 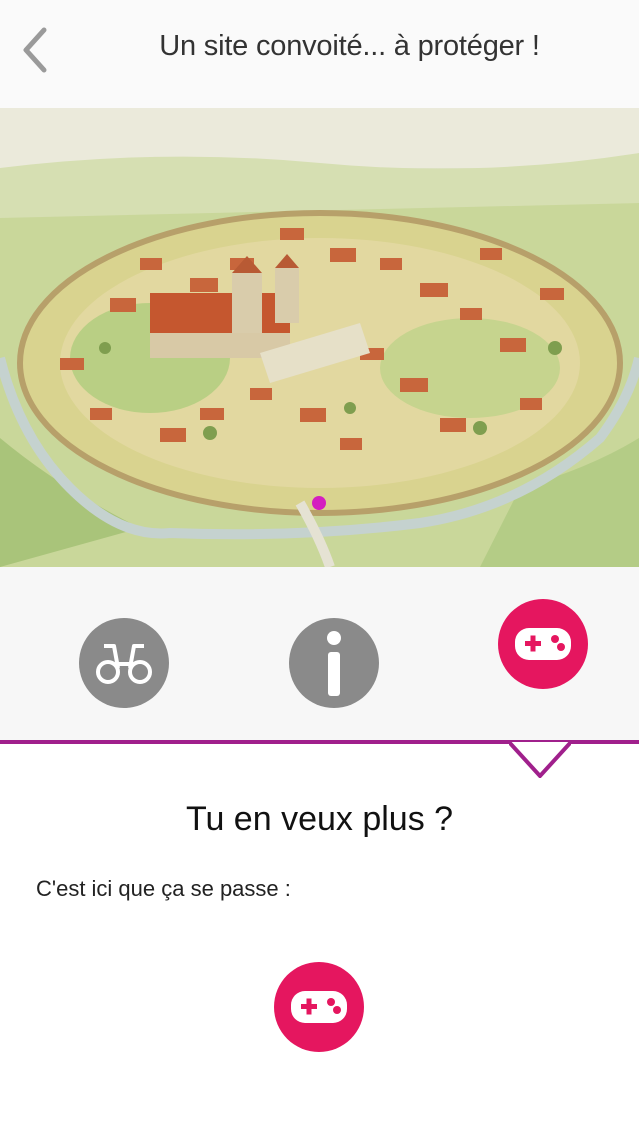 I want to click on page-title: Un site convoité... à protéger !, so click(x=349, y=46).